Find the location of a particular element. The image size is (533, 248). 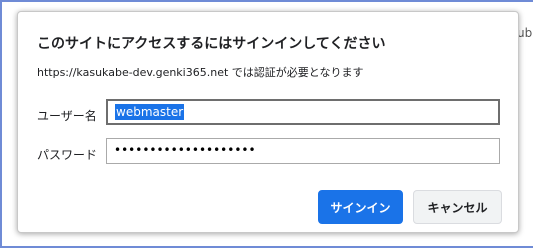

background-page-text: ub is located at coordinates (525, 33).